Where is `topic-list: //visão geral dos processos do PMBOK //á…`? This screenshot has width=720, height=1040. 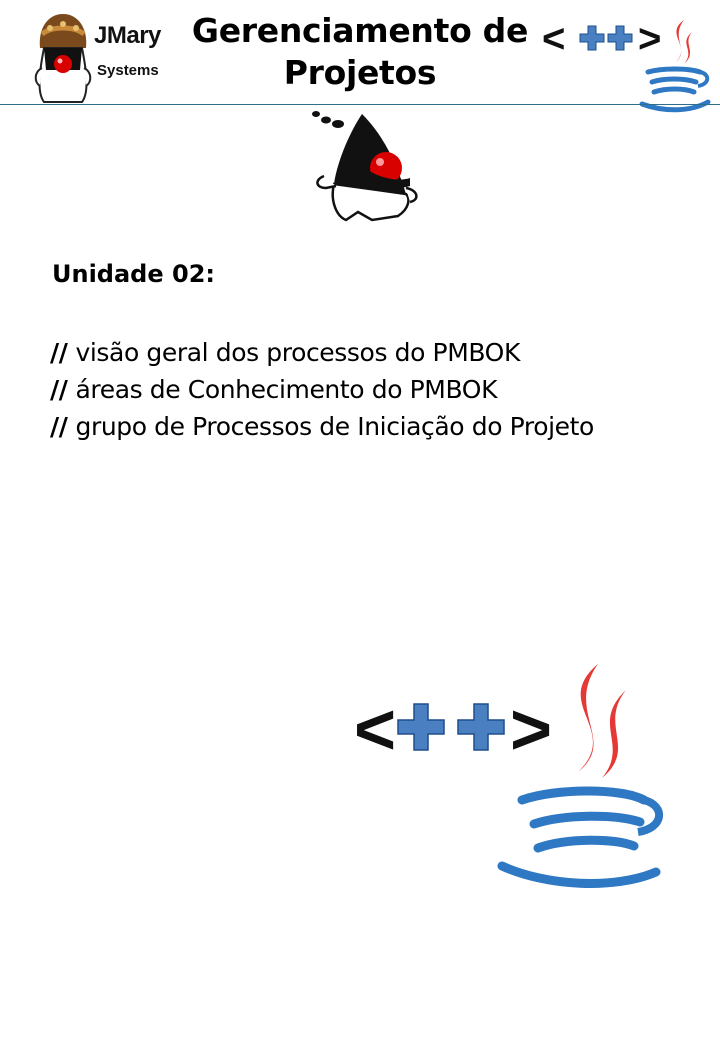 topic-list: //visão geral dos processos do PMBOK //á… is located at coordinates (322, 389).